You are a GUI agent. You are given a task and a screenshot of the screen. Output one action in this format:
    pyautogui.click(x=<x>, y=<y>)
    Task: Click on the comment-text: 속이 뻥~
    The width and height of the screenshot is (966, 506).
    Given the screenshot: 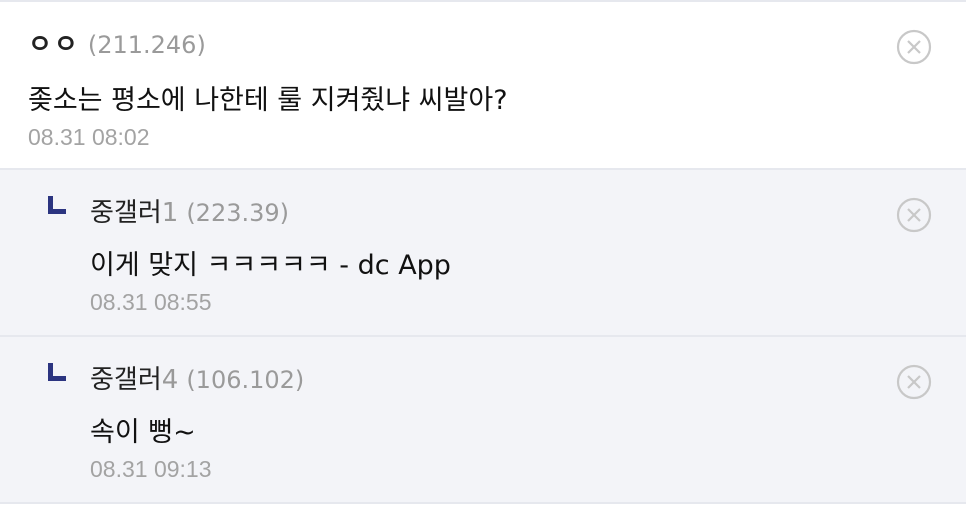 What is the action you would take?
    pyautogui.click(x=143, y=432)
    